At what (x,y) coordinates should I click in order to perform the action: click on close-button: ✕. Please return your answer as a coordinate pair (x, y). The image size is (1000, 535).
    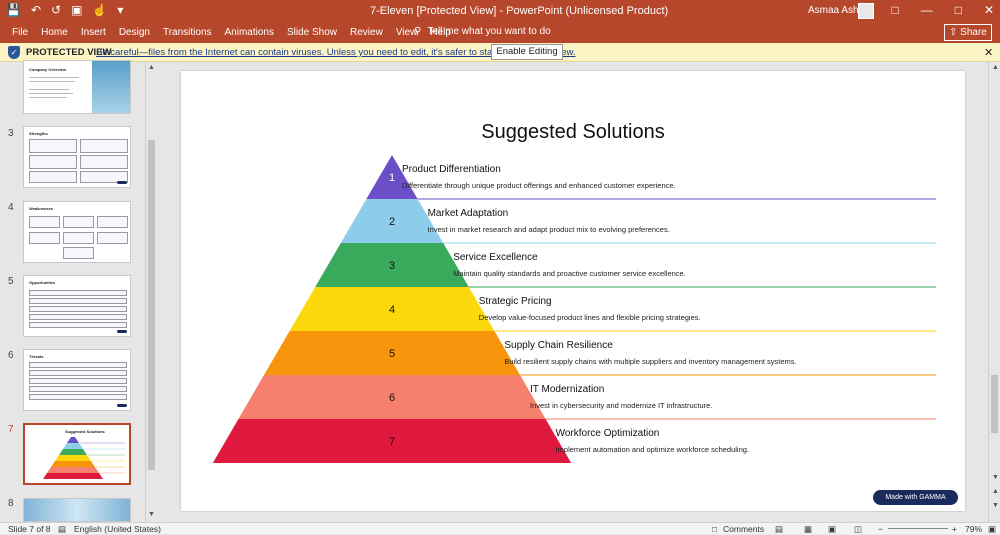
    Looking at the image, I should click on (989, 10).